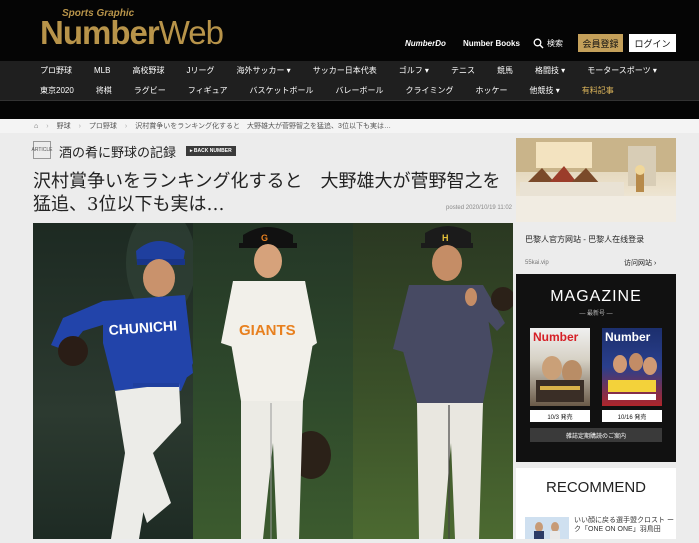 Image resolution: width=699 pixels, height=543 pixels. I want to click on home-icon: ⌂, so click(36, 126).